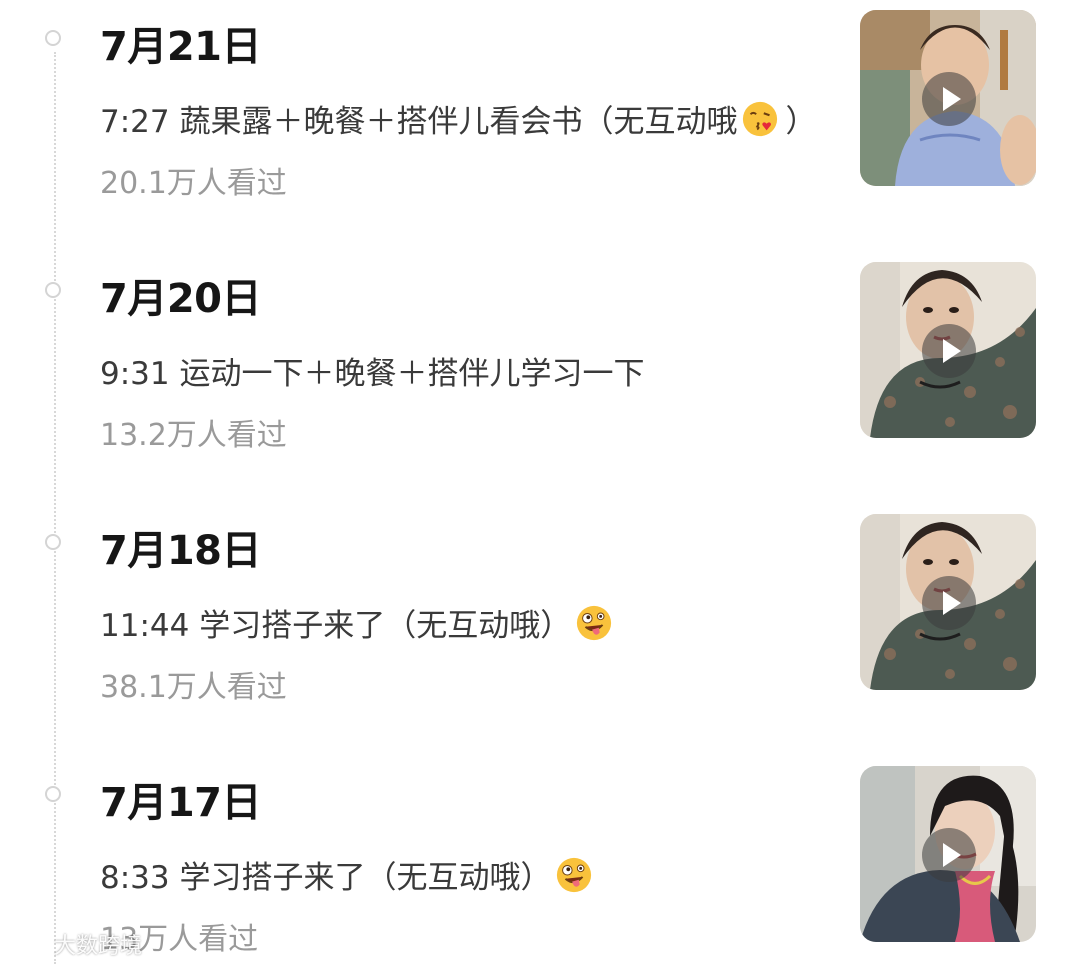  I want to click on view-count: 13.2万人看过, so click(193, 435).